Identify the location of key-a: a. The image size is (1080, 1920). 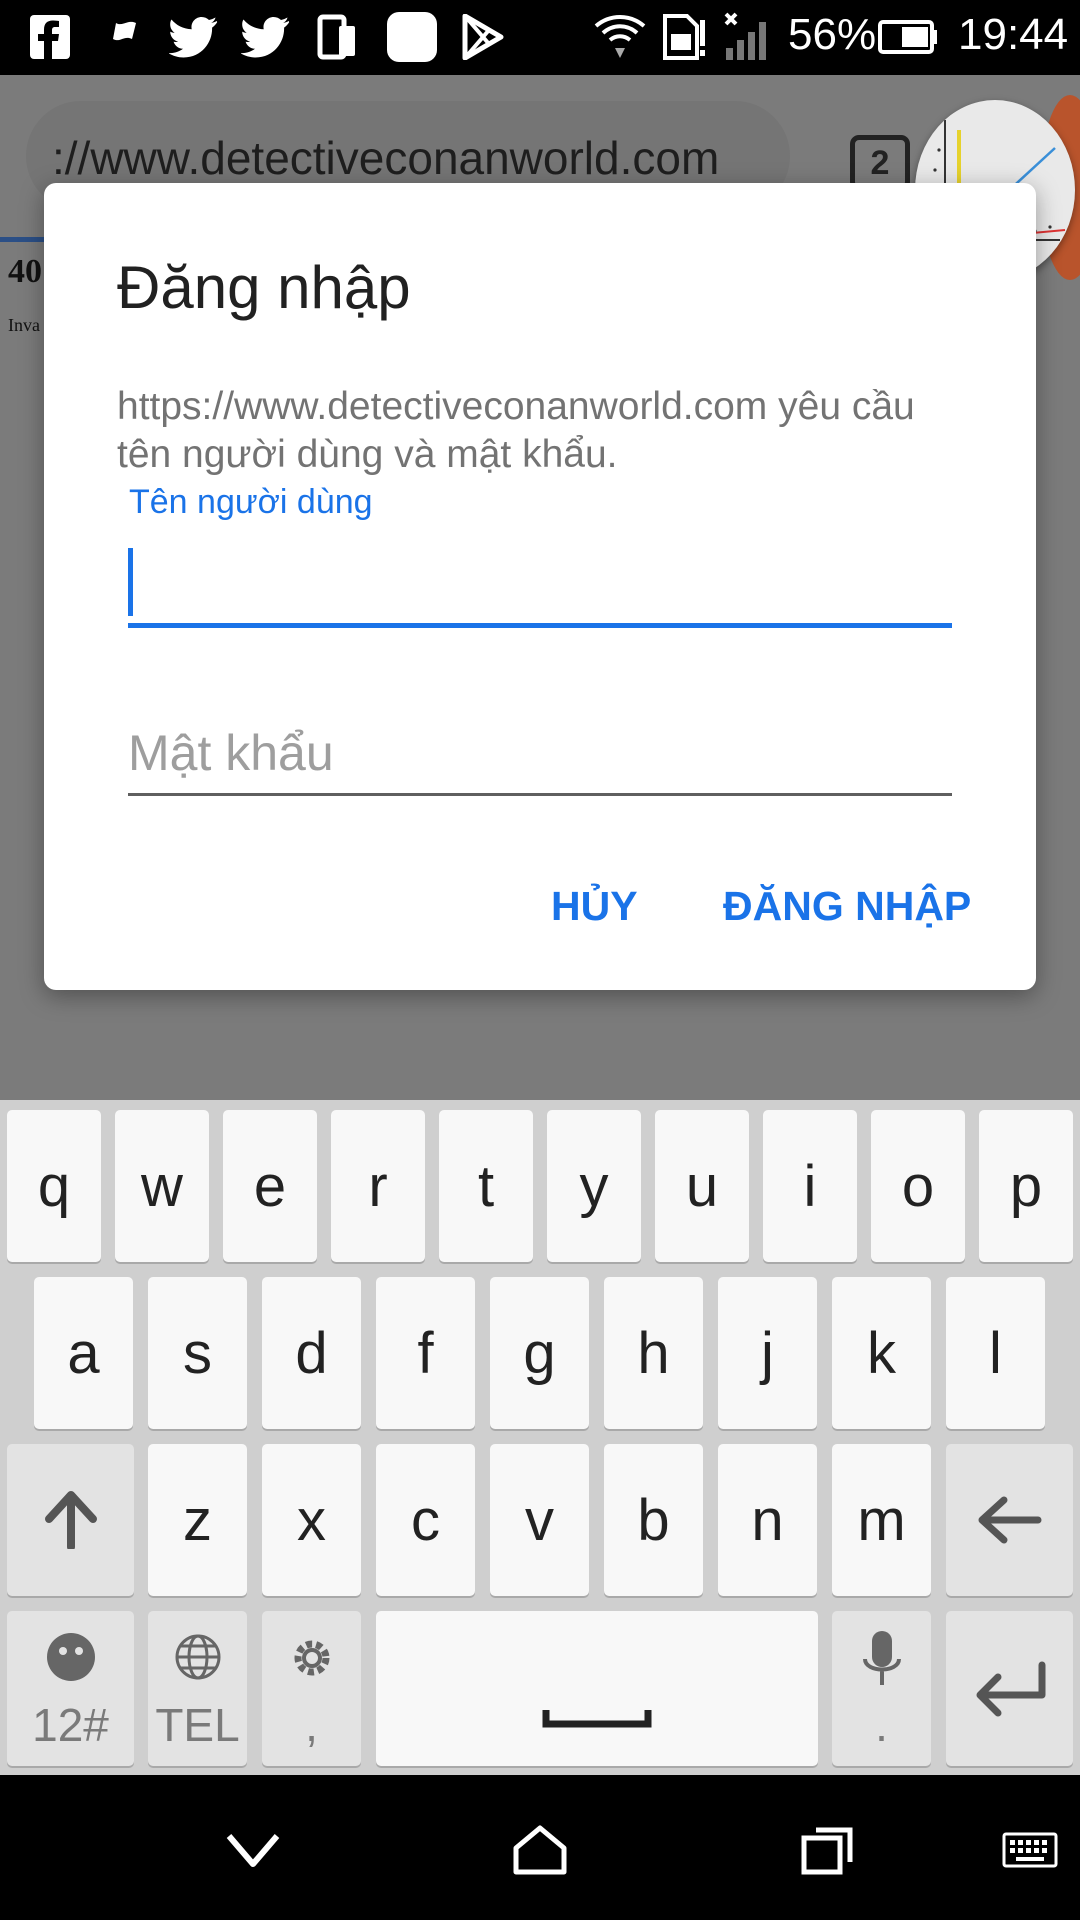
(83, 1353).